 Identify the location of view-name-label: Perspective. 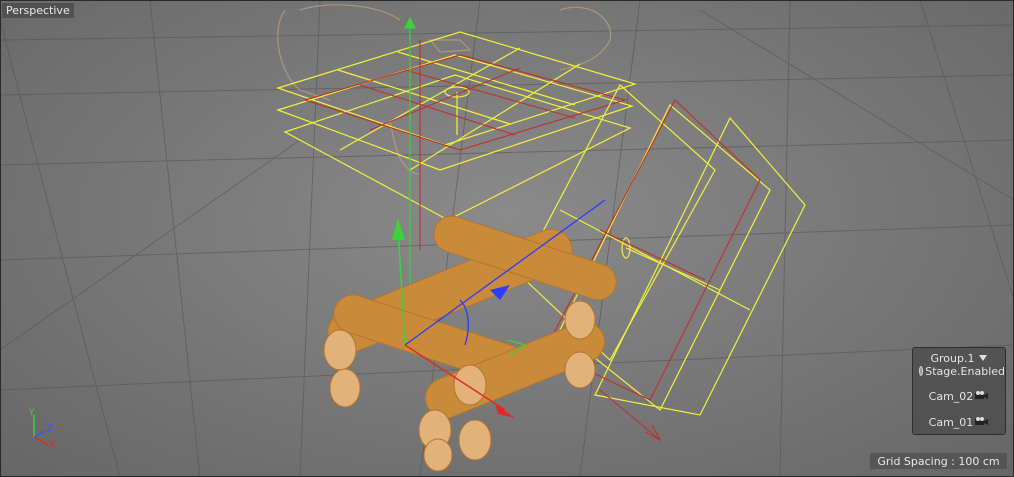
(38, 10).